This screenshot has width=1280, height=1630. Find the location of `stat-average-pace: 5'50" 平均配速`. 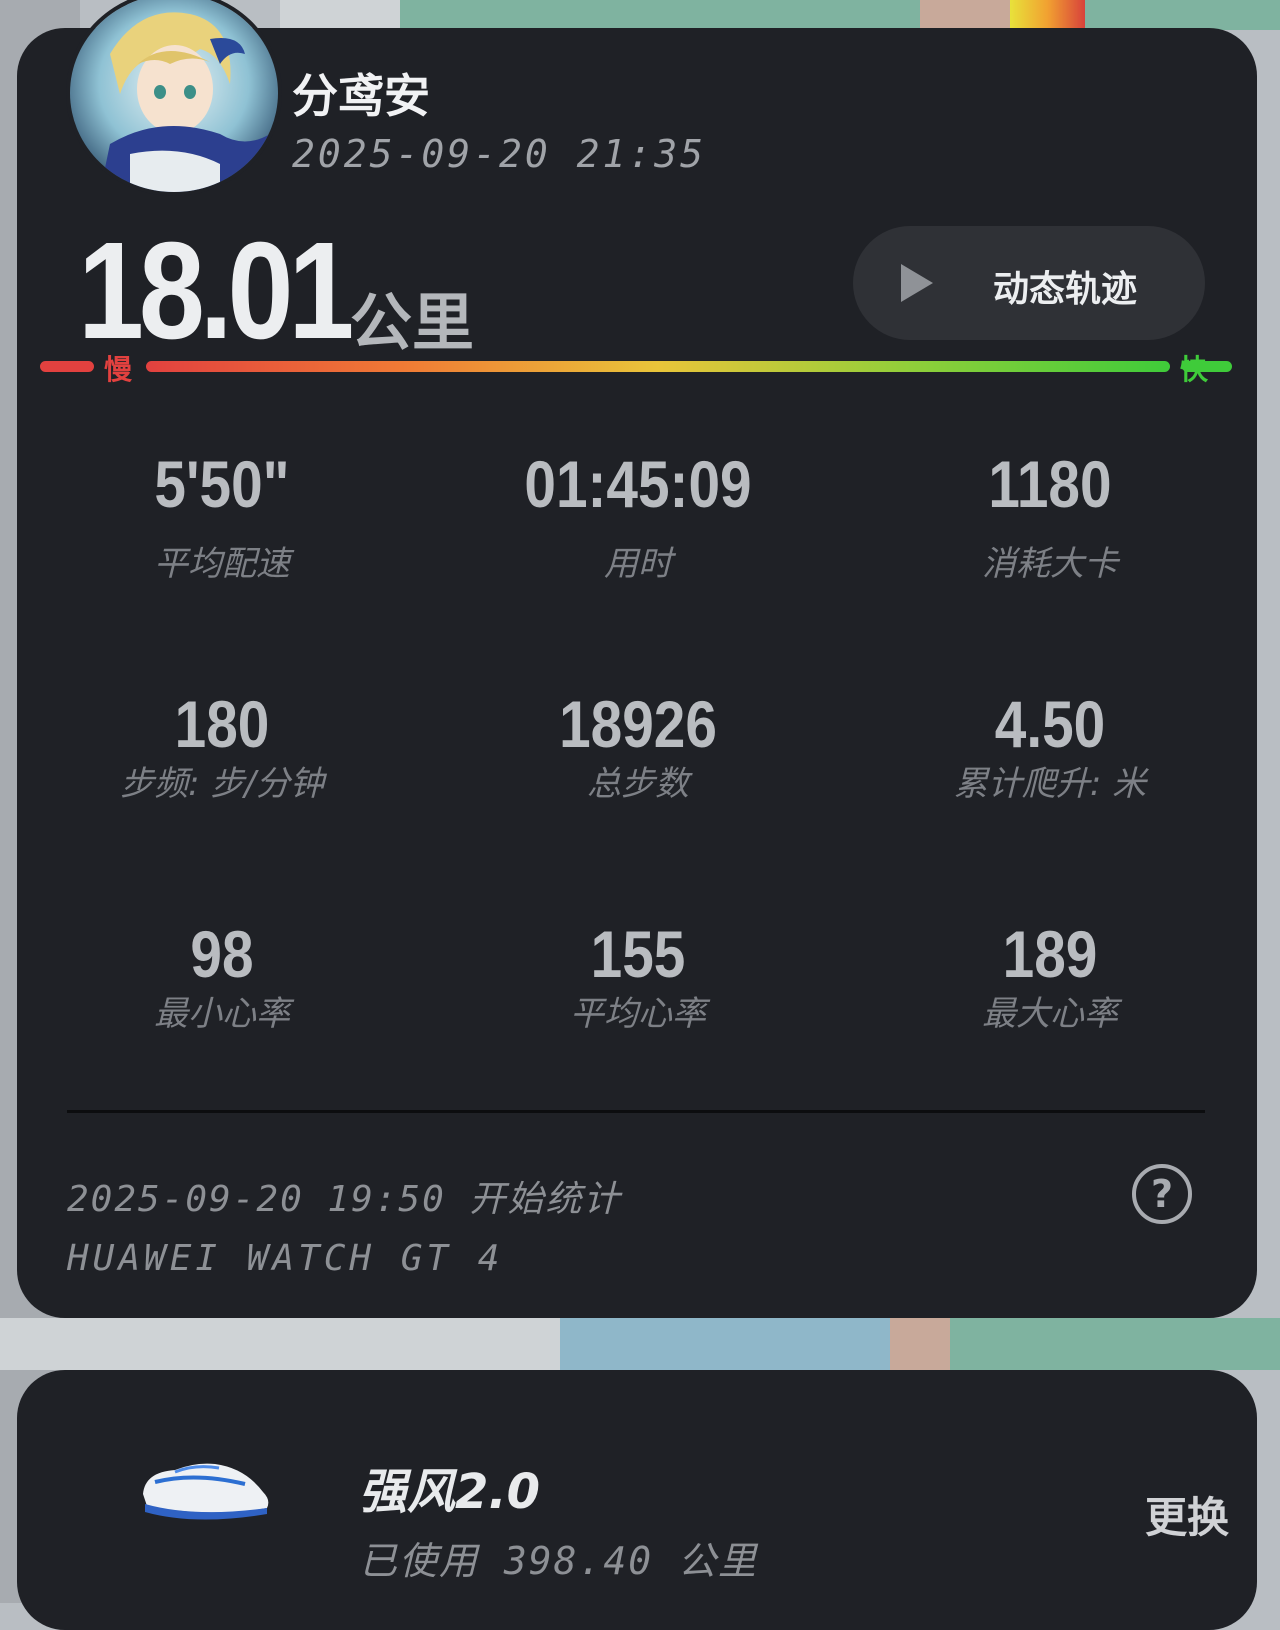

stat-average-pace: 5'50" 平均配速 is located at coordinates (222, 516).